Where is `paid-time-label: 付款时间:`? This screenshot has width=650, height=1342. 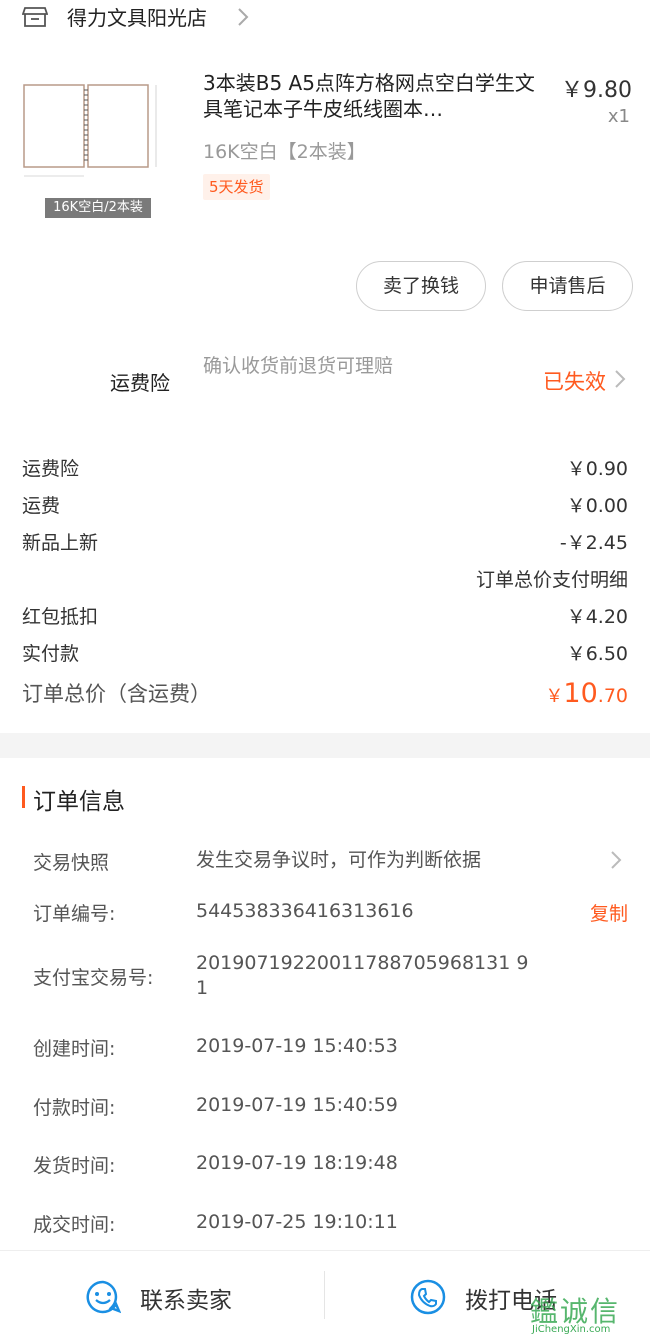
paid-time-label: 付款时间: is located at coordinates (74, 1108).